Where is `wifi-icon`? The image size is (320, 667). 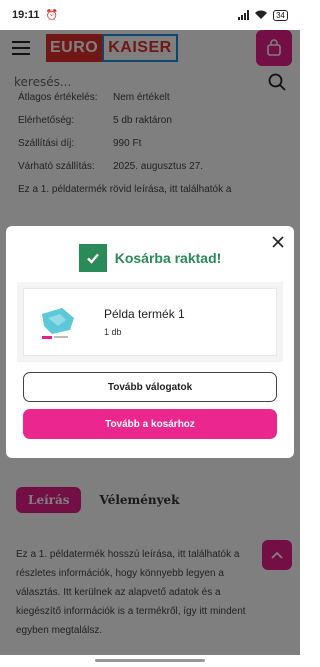
wifi-icon is located at coordinates (261, 14).